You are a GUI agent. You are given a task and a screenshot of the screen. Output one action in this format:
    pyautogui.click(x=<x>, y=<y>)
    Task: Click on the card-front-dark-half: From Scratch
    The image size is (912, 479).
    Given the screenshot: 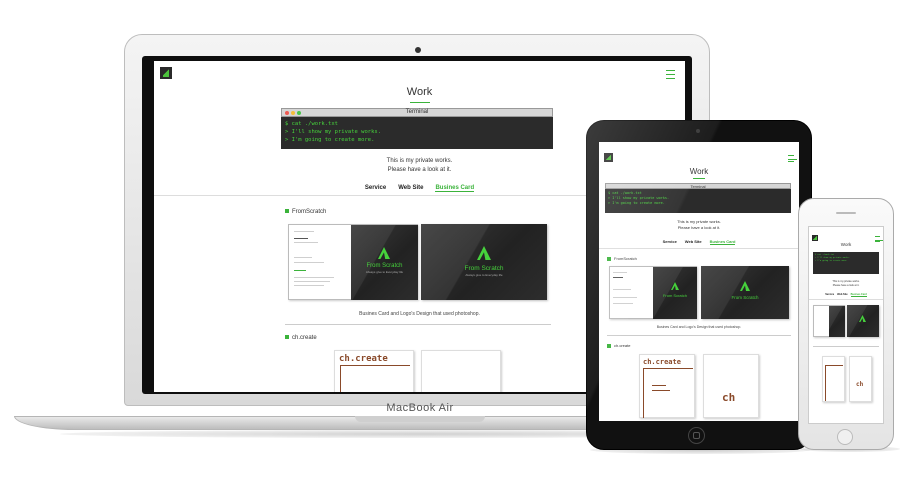 What is the action you would take?
    pyautogui.click(x=675, y=293)
    